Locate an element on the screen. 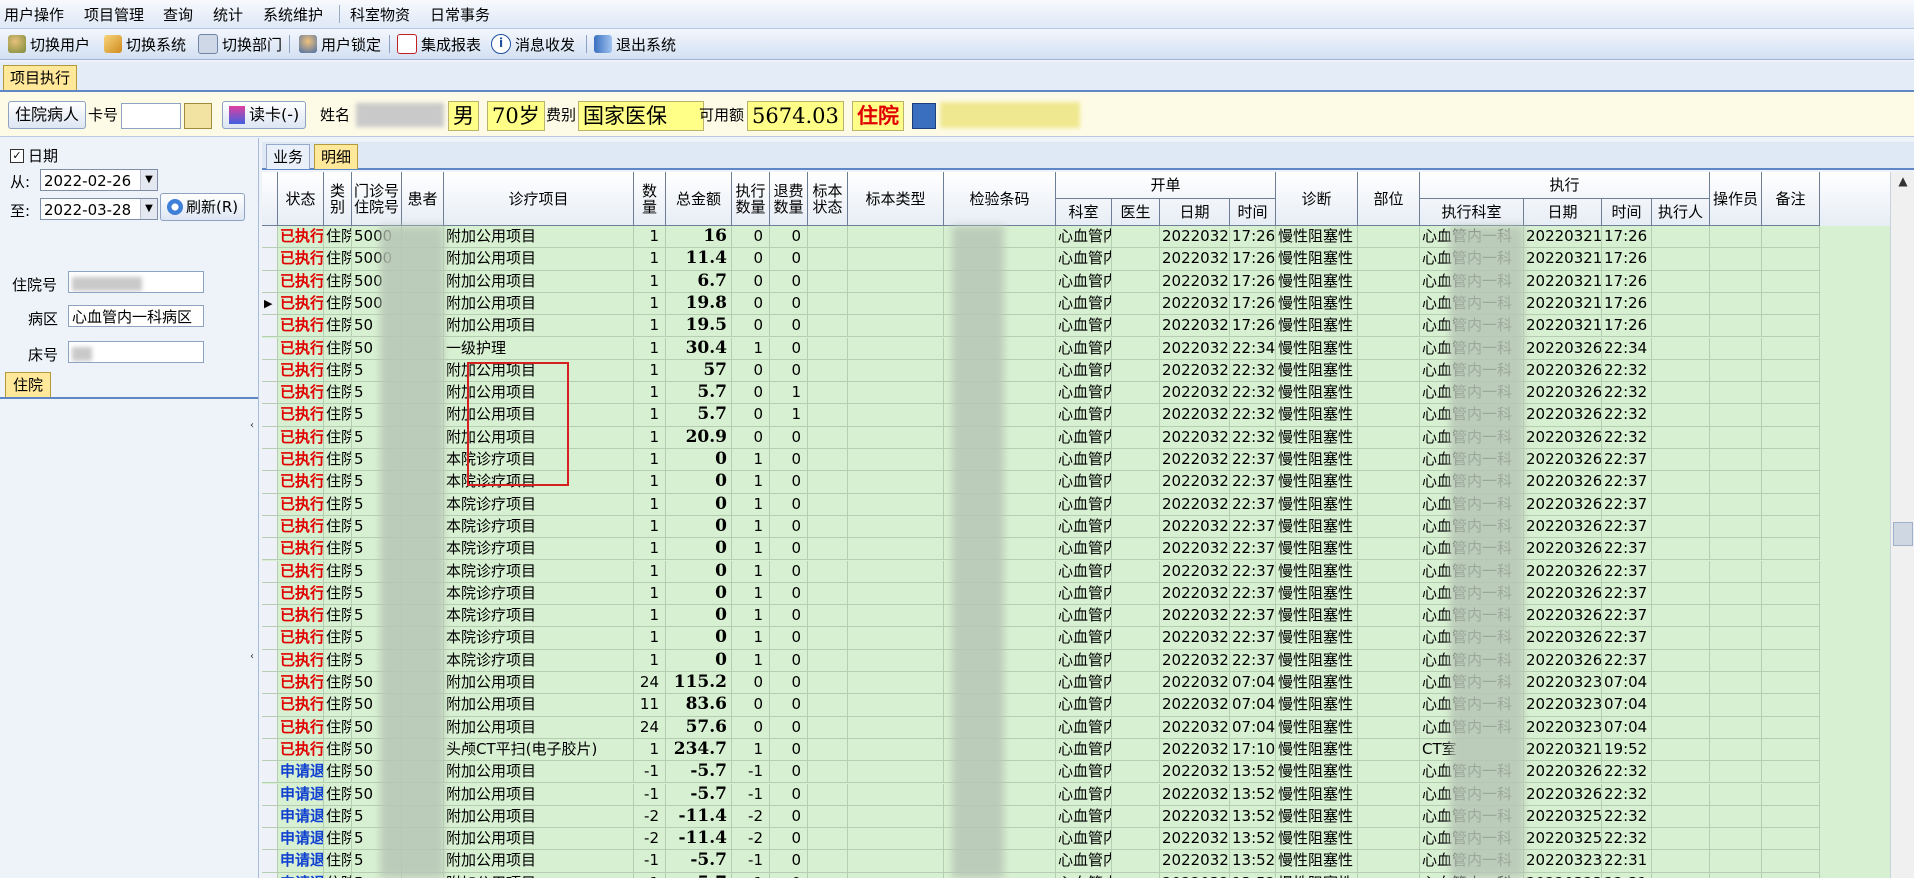 The width and height of the screenshot is (1914, 878). broom-icon is located at coordinates (198, 116).